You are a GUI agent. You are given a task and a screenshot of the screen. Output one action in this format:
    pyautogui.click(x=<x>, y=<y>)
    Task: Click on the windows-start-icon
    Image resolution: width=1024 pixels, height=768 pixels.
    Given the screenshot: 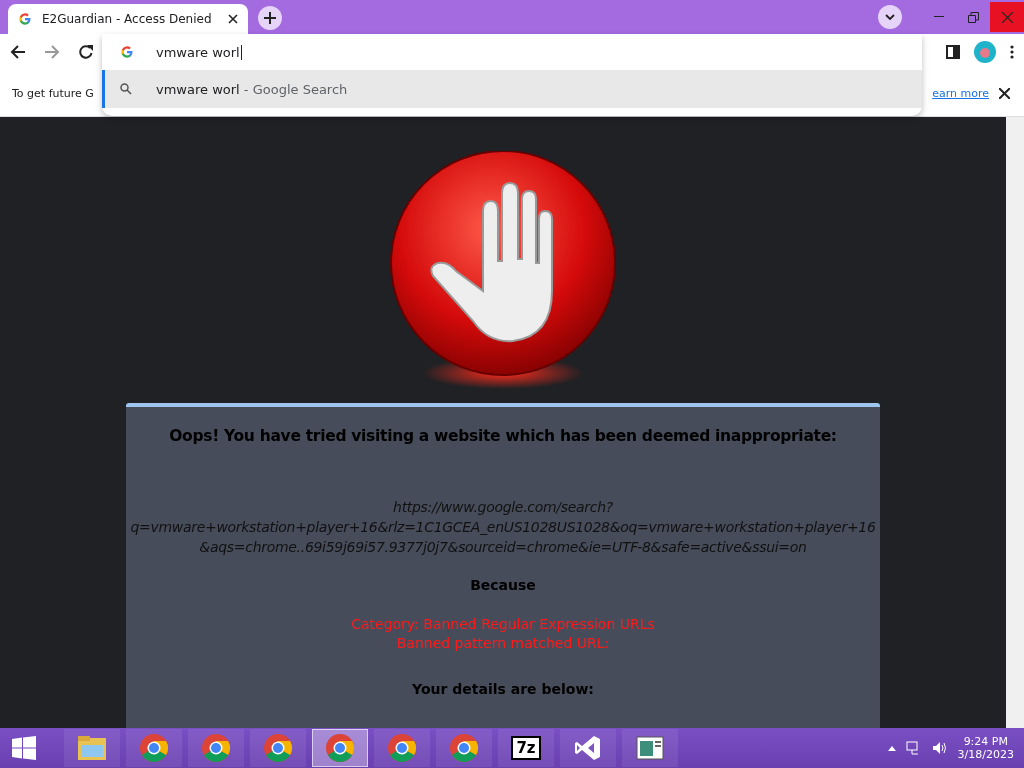 What is the action you would take?
    pyautogui.click(x=24, y=748)
    